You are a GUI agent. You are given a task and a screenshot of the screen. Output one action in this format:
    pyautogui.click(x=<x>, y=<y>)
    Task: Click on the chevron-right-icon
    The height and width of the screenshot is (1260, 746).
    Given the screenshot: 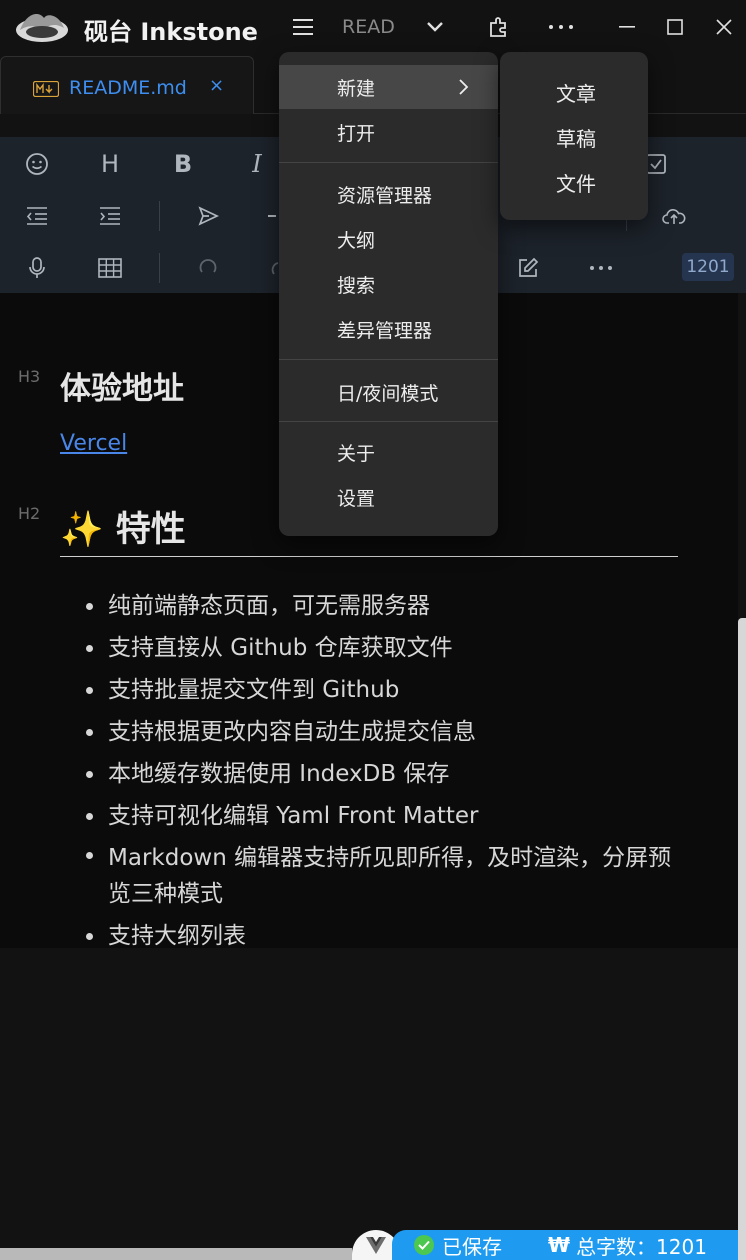 What is the action you would take?
    pyautogui.click(x=464, y=87)
    